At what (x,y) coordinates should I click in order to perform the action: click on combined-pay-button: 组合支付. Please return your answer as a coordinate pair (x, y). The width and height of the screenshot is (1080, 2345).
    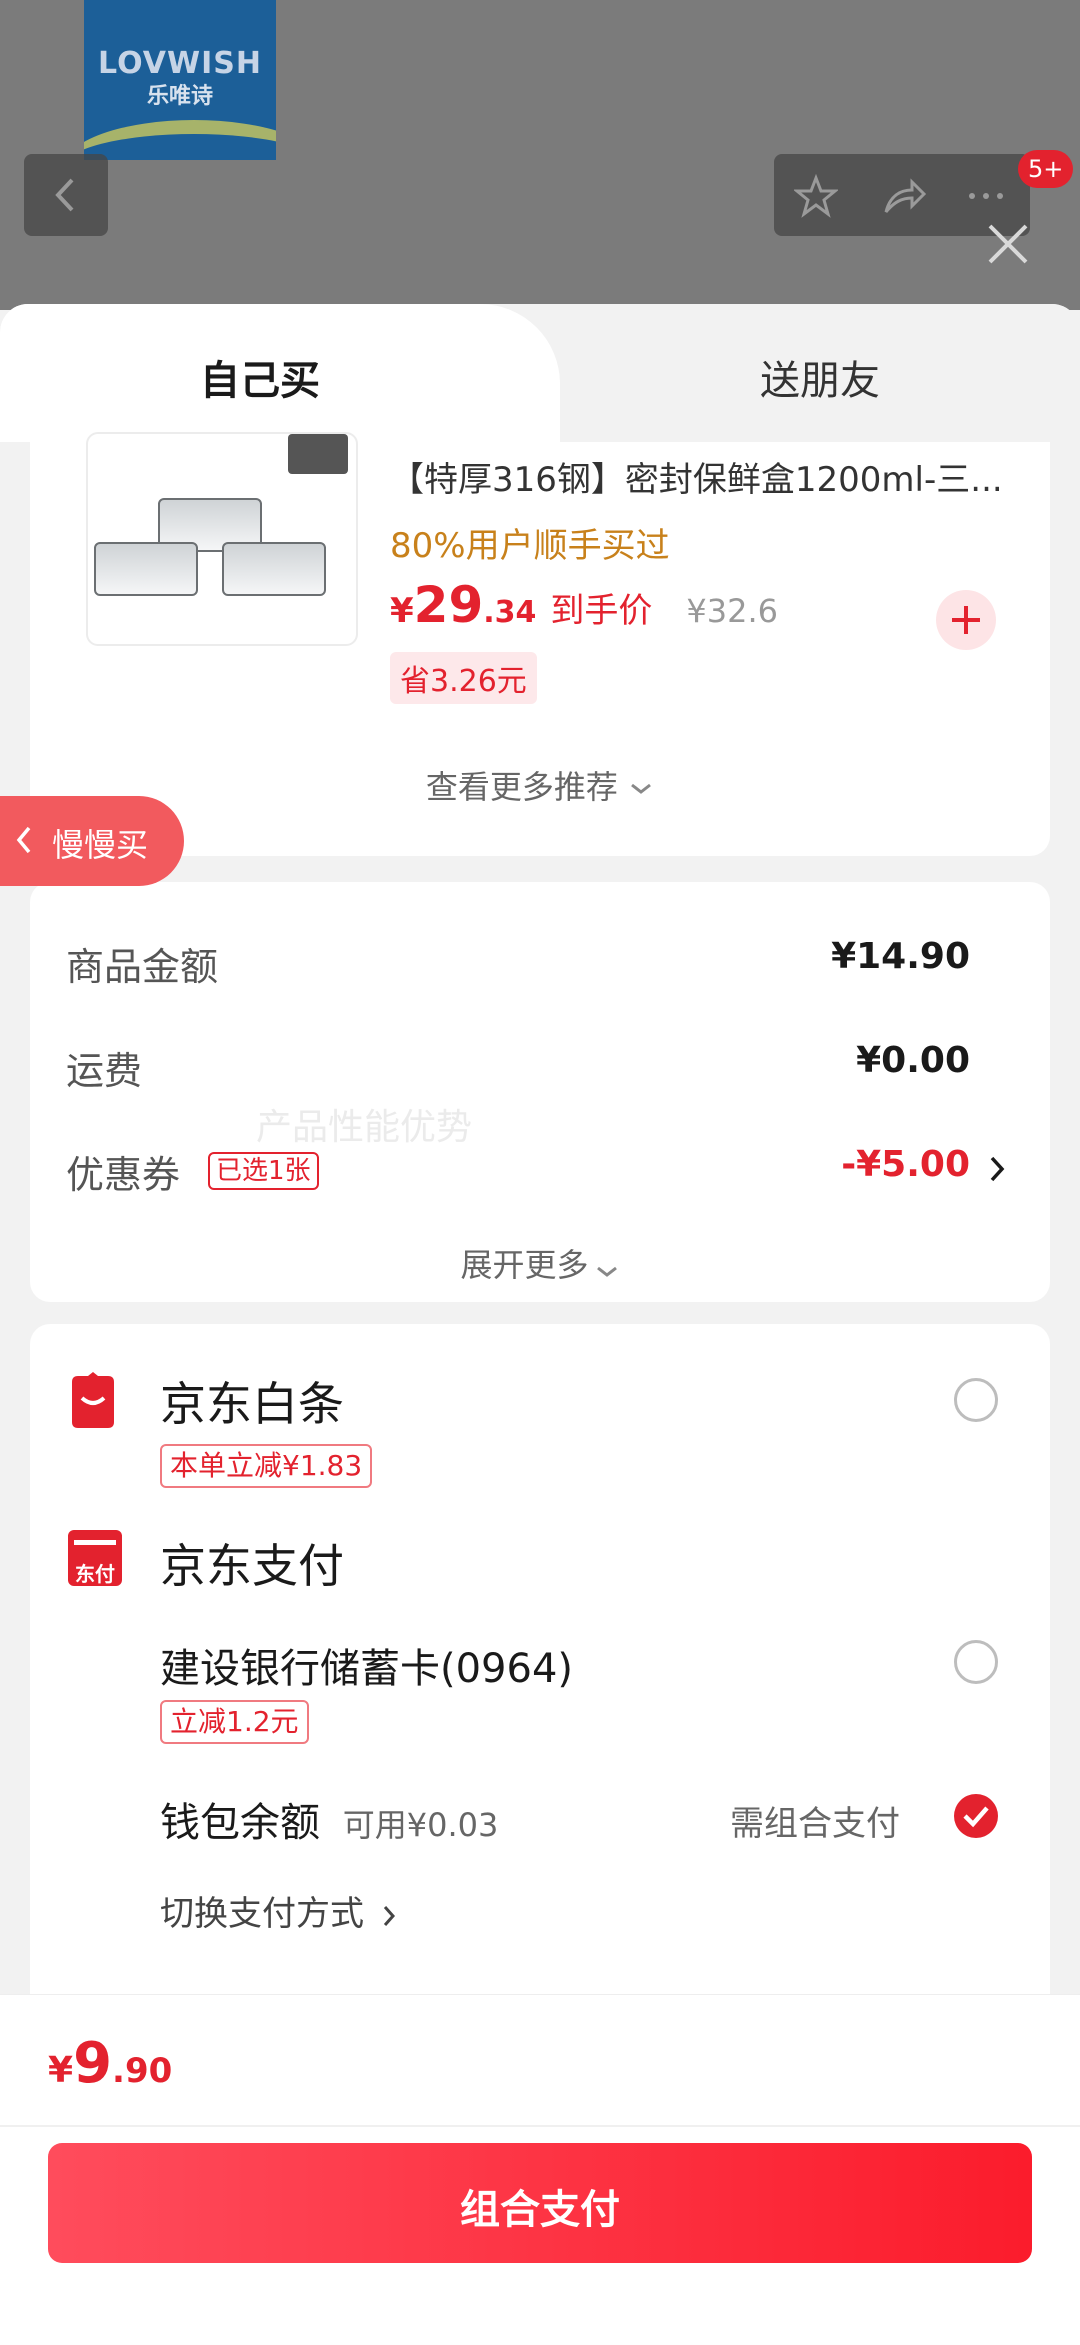
    Looking at the image, I should click on (540, 2203).